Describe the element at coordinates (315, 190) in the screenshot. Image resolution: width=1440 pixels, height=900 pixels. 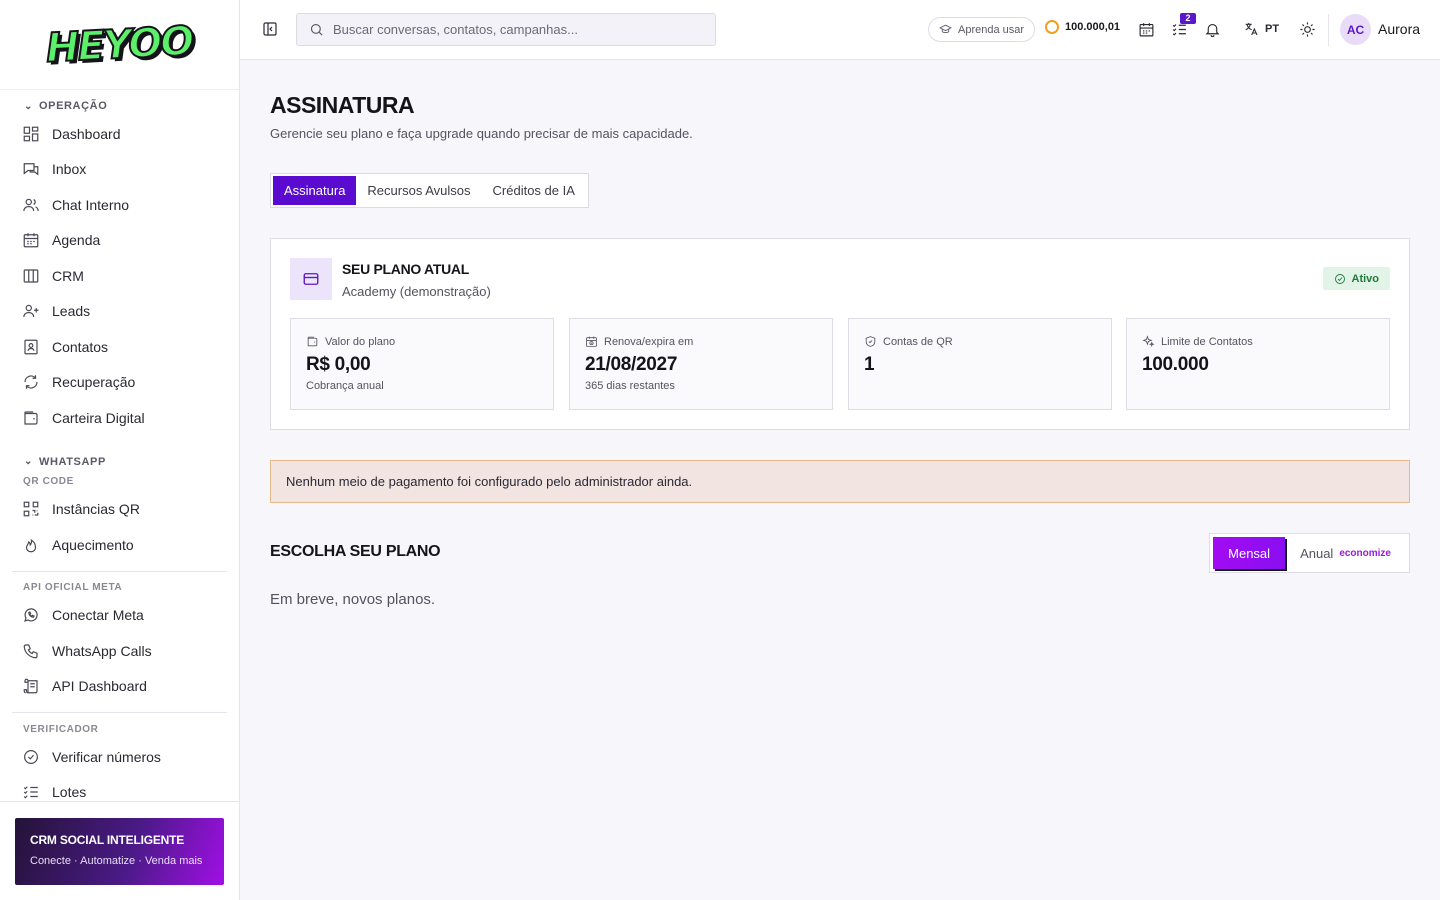
I see `tab-assinatura: Assinatura` at that location.